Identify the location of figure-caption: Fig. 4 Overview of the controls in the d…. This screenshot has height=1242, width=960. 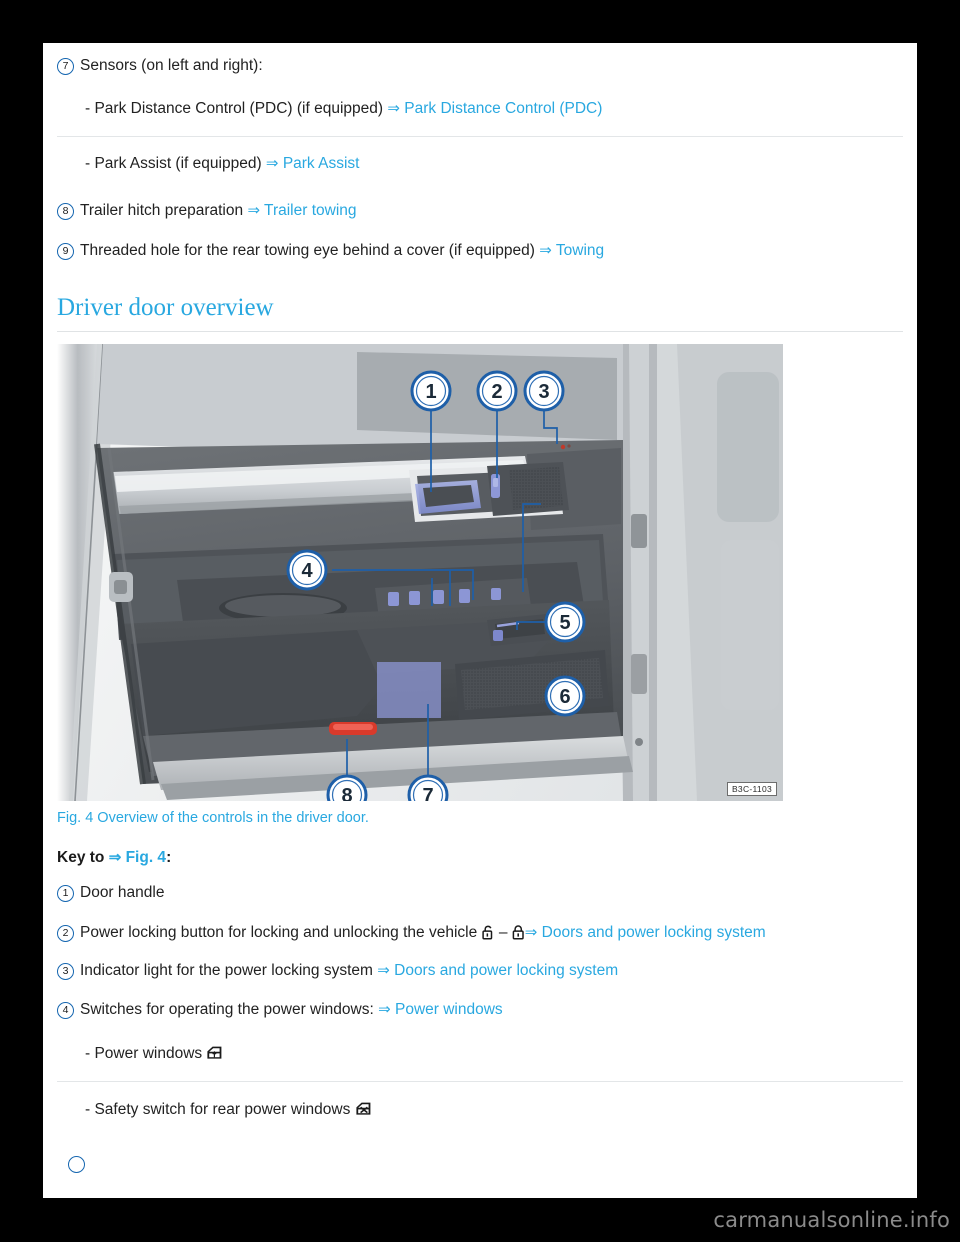
(213, 818).